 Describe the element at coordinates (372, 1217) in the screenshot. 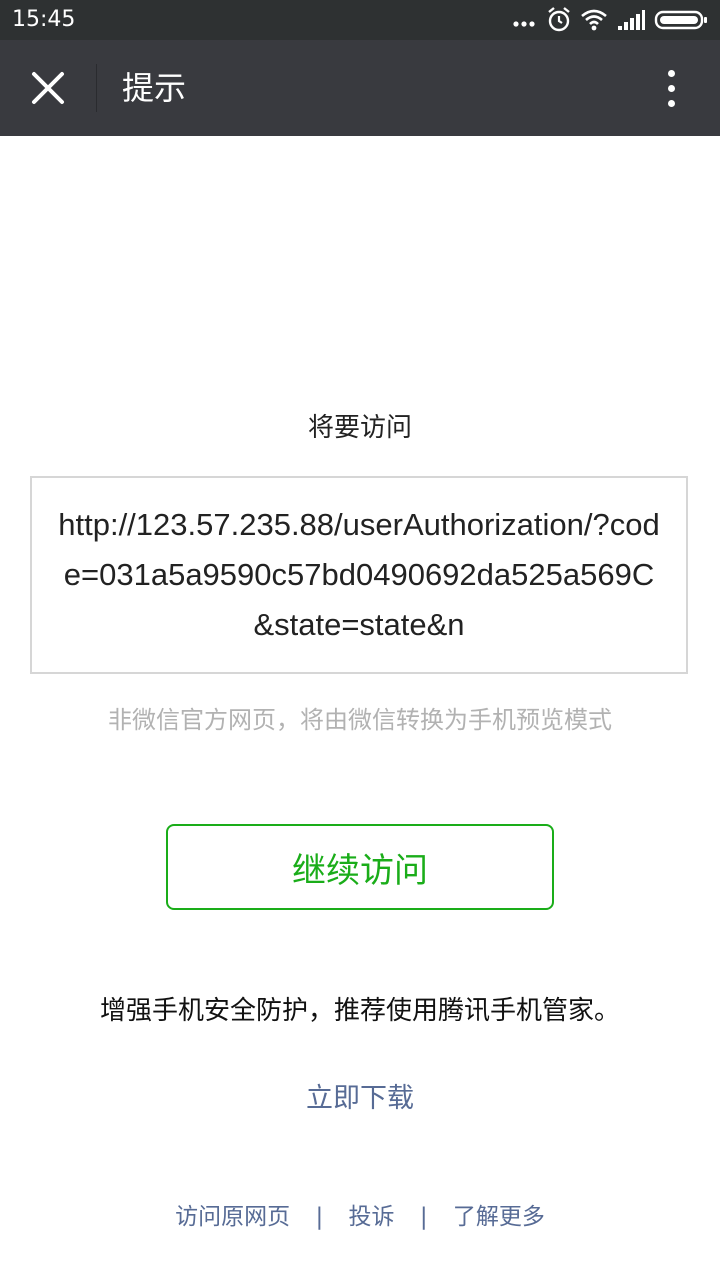

I see `report-link: 投诉` at that location.